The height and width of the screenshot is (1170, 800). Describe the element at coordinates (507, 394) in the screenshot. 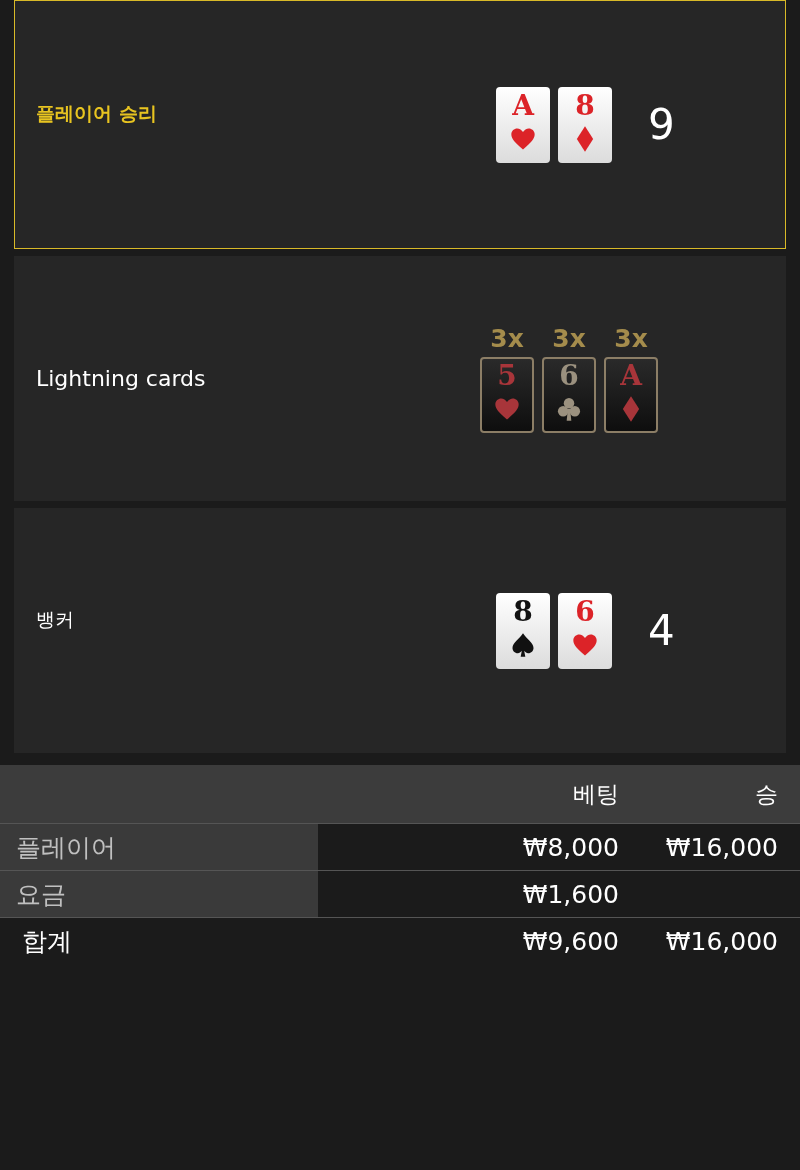

I see `lightning-card: 5` at that location.